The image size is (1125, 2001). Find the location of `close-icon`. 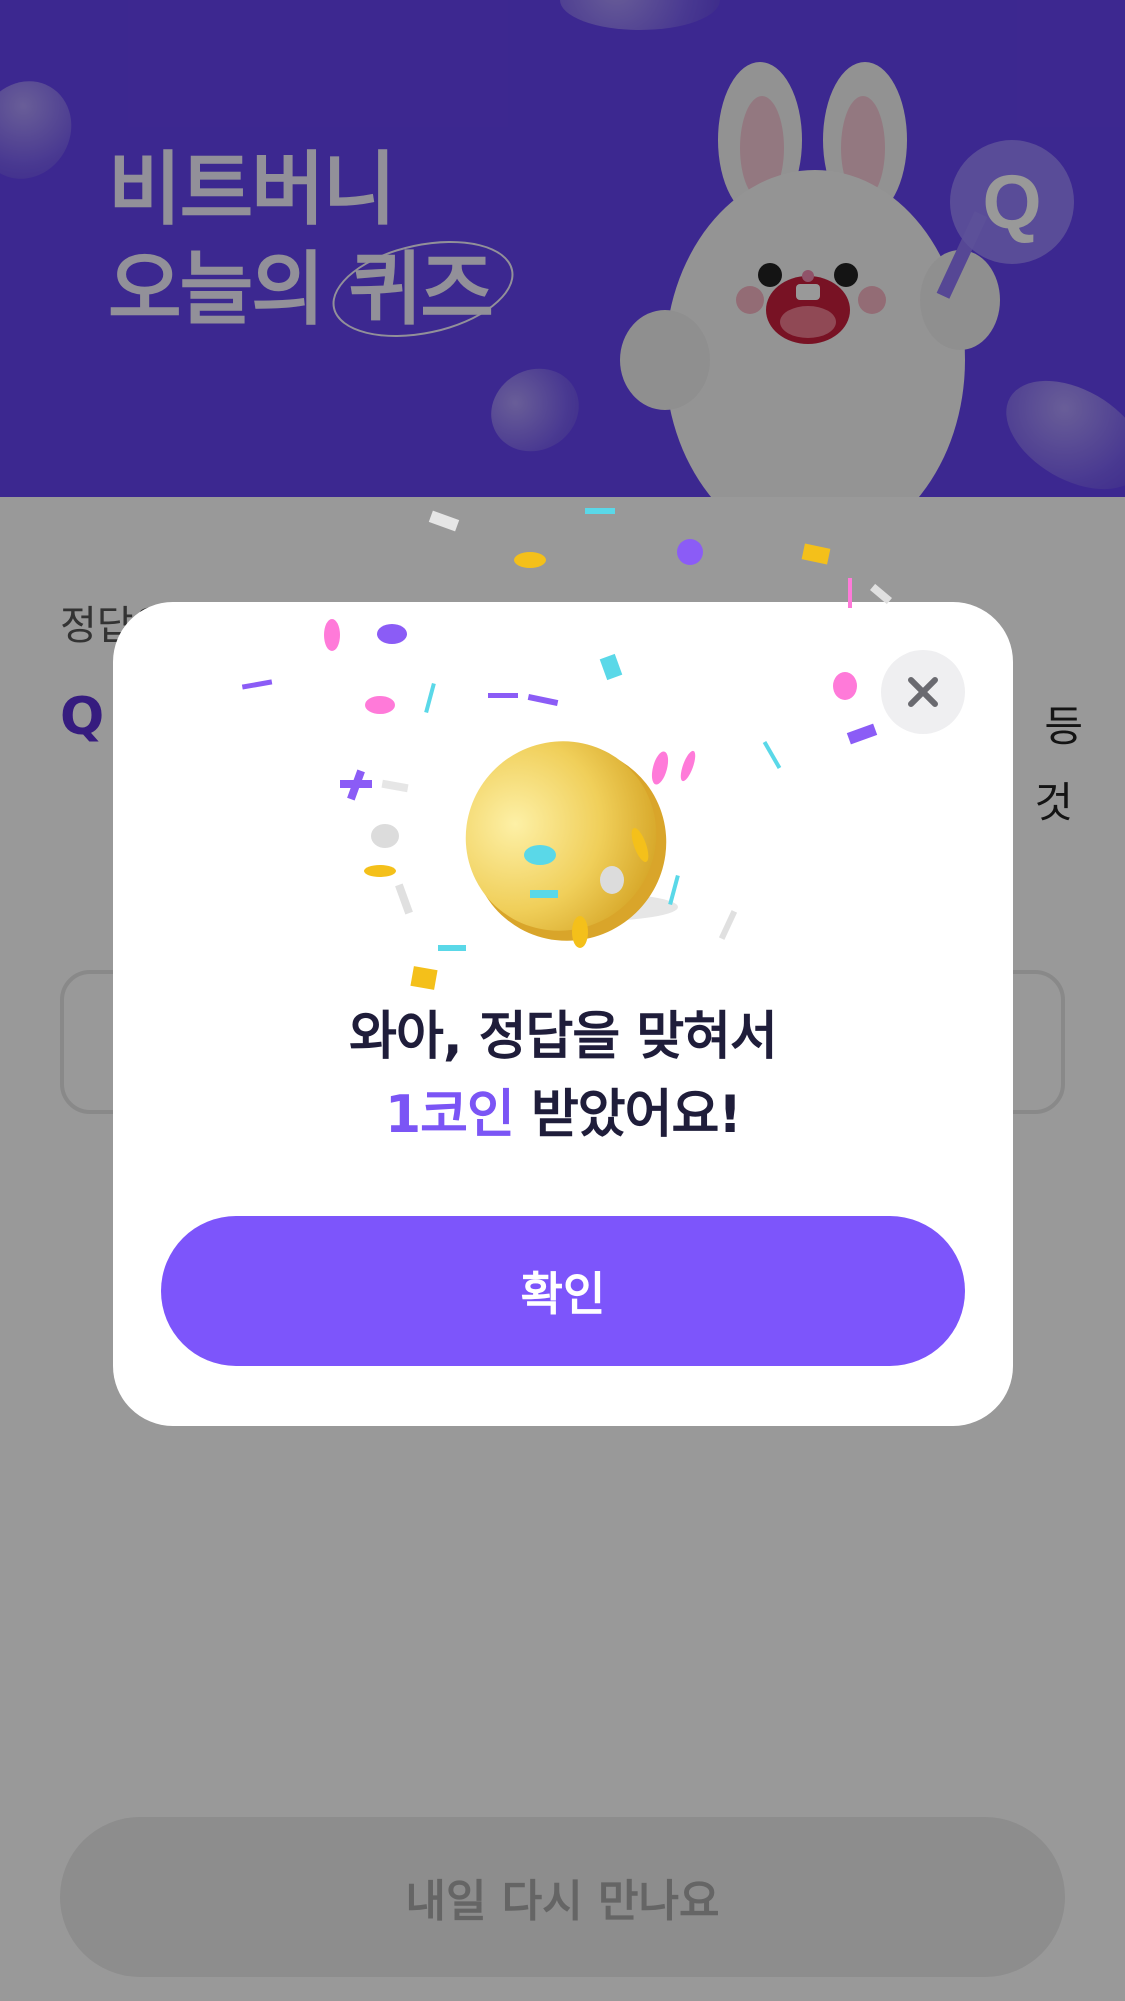

close-icon is located at coordinates (923, 692).